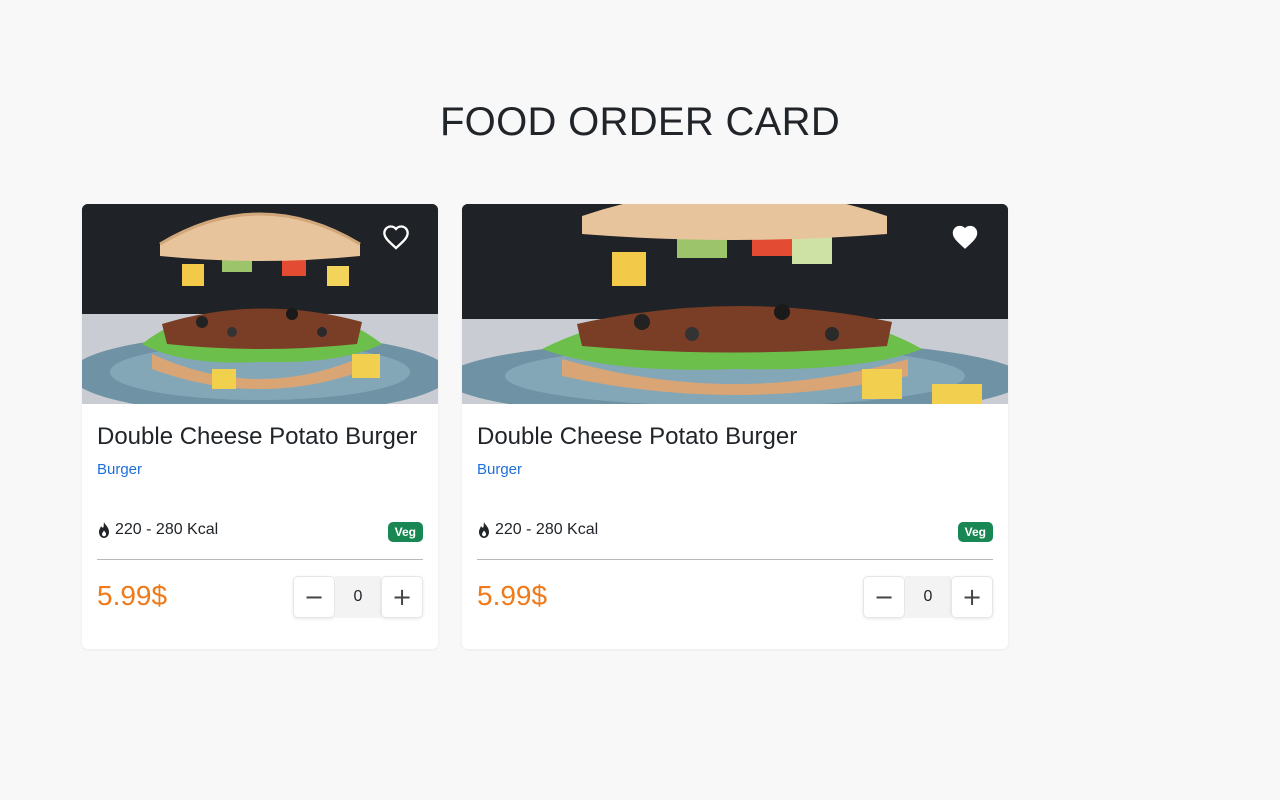  I want to click on page-title: FOOD ORDER CARD, so click(640, 122).